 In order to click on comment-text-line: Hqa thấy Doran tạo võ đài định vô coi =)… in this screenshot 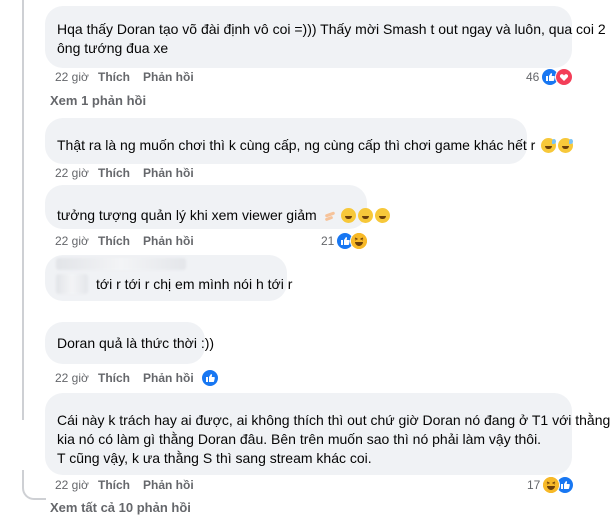, I will do `click(331, 29)`.